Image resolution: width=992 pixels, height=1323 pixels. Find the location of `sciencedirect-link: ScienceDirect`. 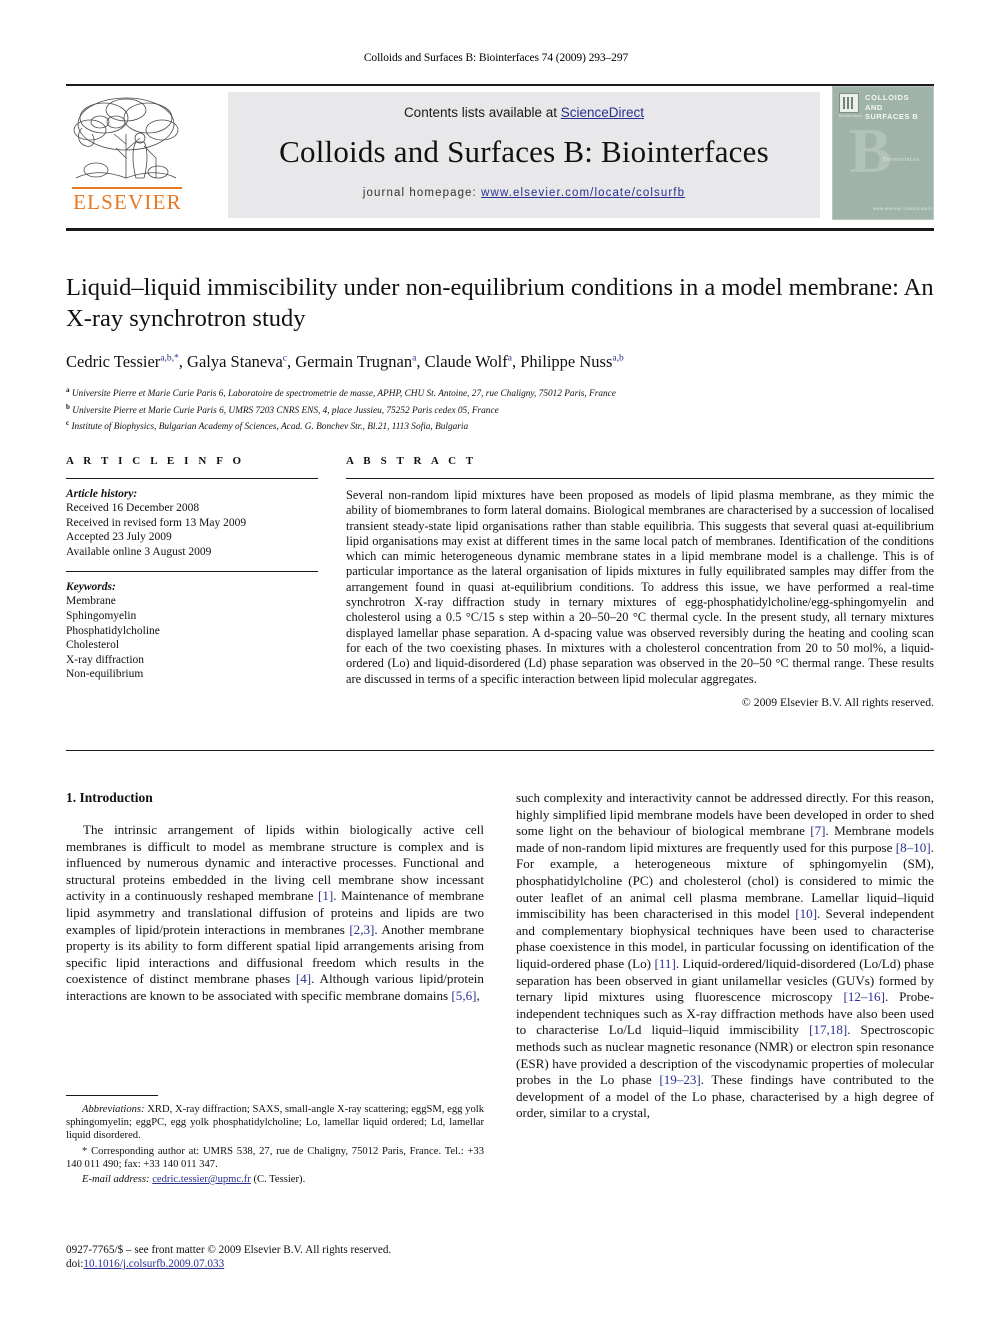

sciencedirect-link: ScienceDirect is located at coordinates (602, 112).